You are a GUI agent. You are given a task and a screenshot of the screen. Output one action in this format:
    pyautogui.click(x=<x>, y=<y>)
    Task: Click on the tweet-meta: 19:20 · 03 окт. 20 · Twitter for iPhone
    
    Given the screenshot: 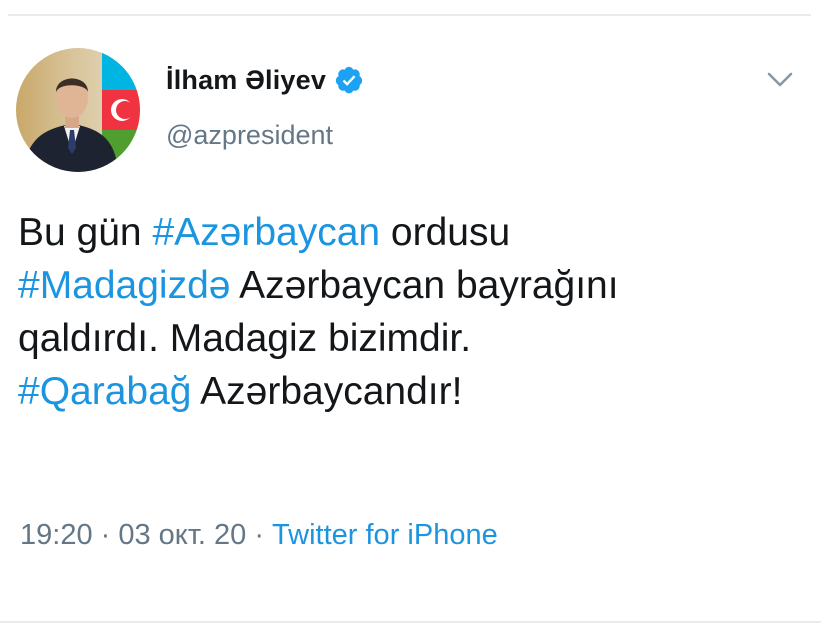 What is the action you would take?
    pyautogui.click(x=259, y=535)
    